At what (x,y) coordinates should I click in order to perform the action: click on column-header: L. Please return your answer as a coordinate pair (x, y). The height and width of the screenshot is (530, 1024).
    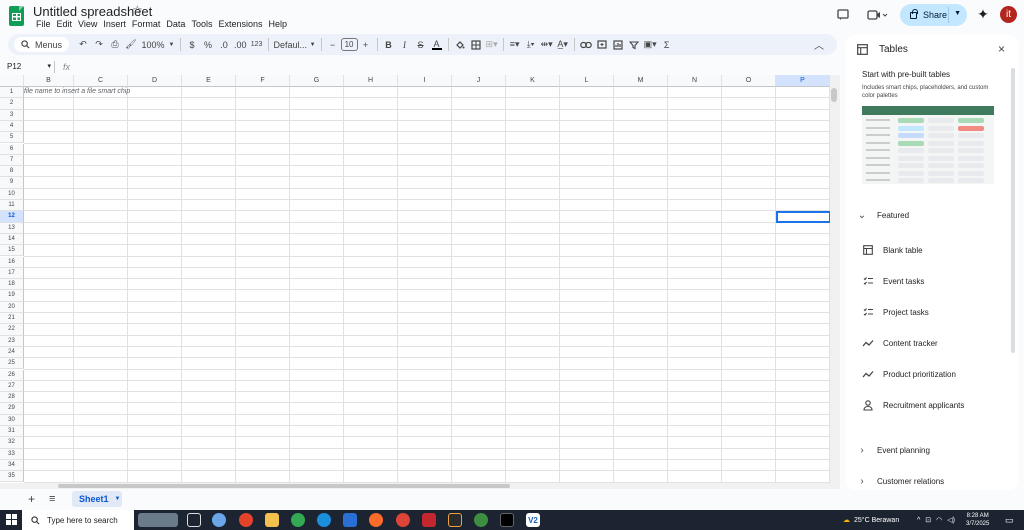
    Looking at the image, I should click on (587, 81).